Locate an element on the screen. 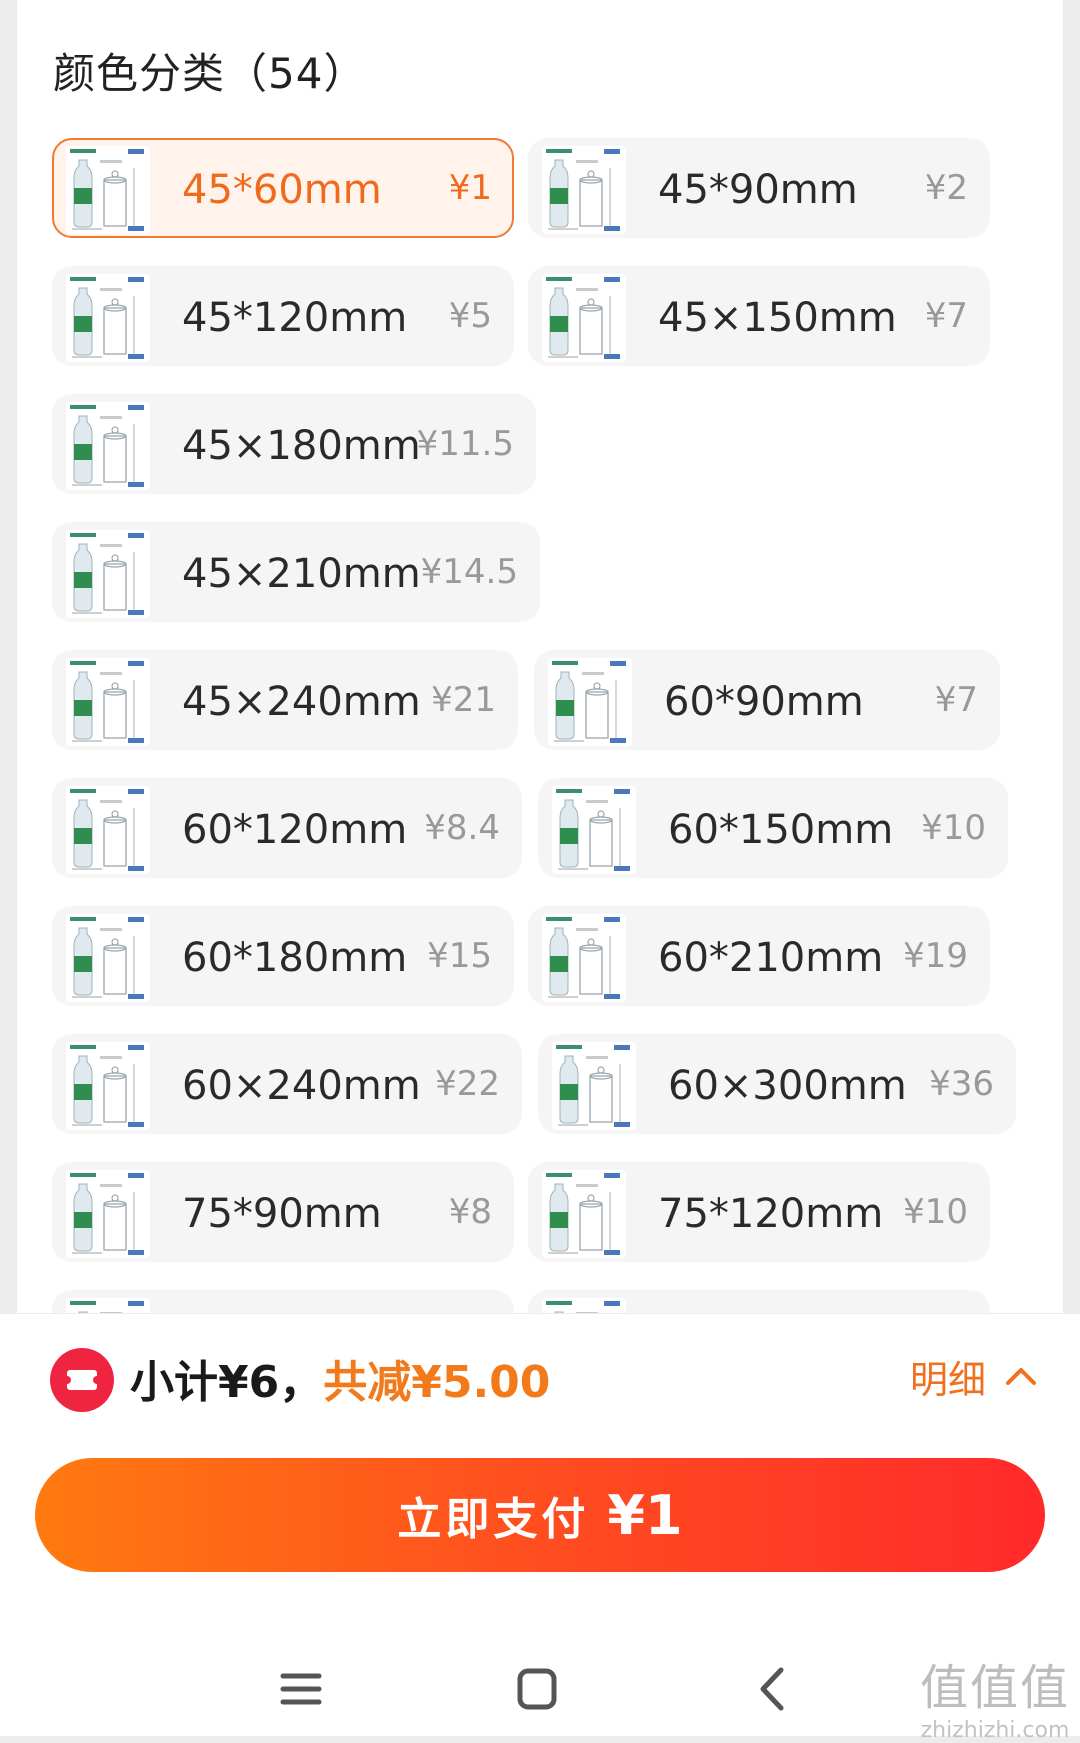  discount-amount: 共减¥5.00 is located at coordinates (437, 1382).